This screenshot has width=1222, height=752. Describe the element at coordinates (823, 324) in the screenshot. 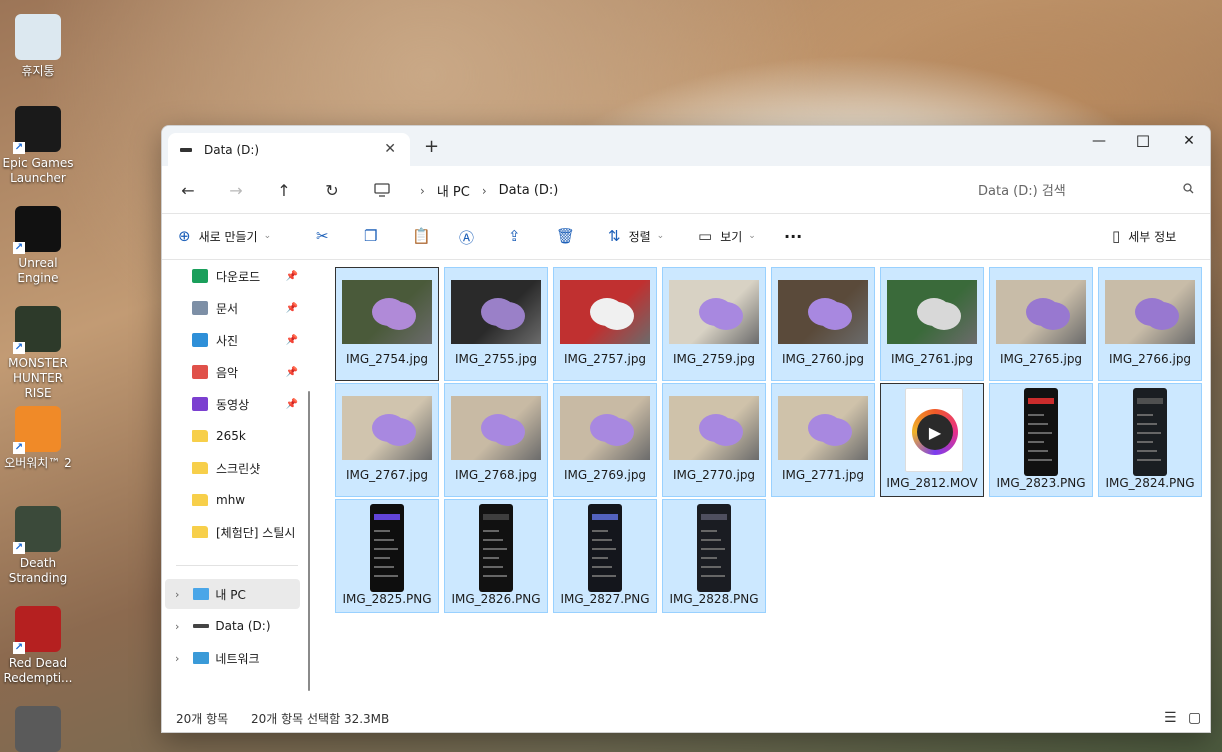

I see `file-item: IMG_2760.jpg` at that location.